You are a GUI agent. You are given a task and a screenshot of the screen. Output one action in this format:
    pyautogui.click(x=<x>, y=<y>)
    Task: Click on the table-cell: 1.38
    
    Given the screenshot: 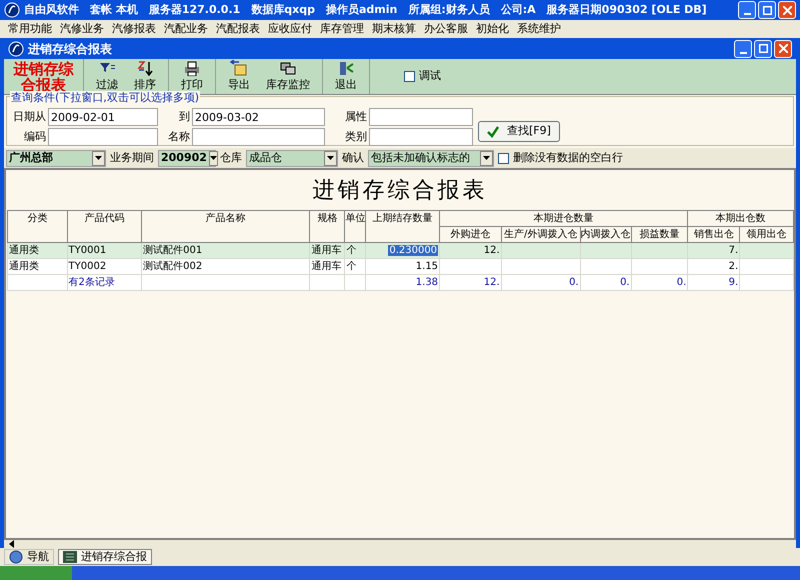 What is the action you would take?
    pyautogui.click(x=427, y=282)
    